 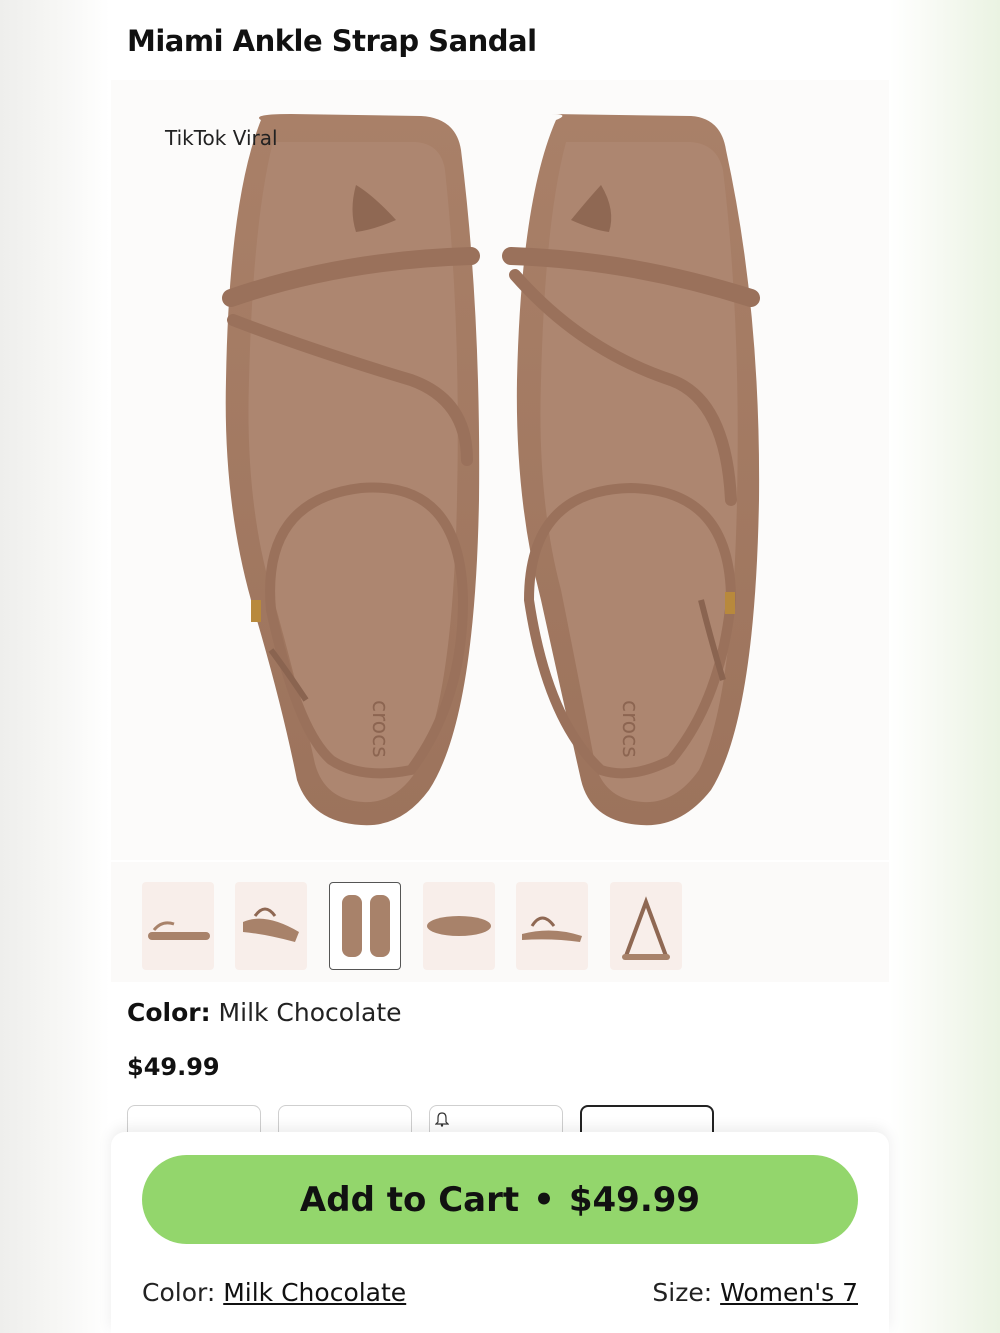 I want to click on thumbnail-top-pair-view, so click(x=365, y=926).